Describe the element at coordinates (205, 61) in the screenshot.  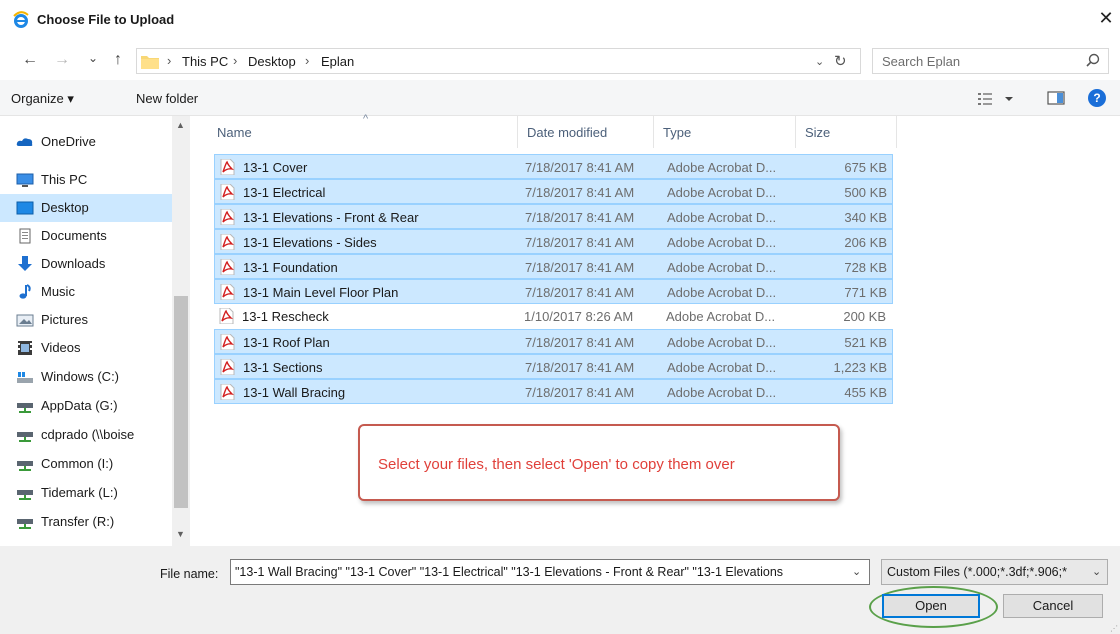
I see `breadcrumb-this-pc: This PC` at that location.